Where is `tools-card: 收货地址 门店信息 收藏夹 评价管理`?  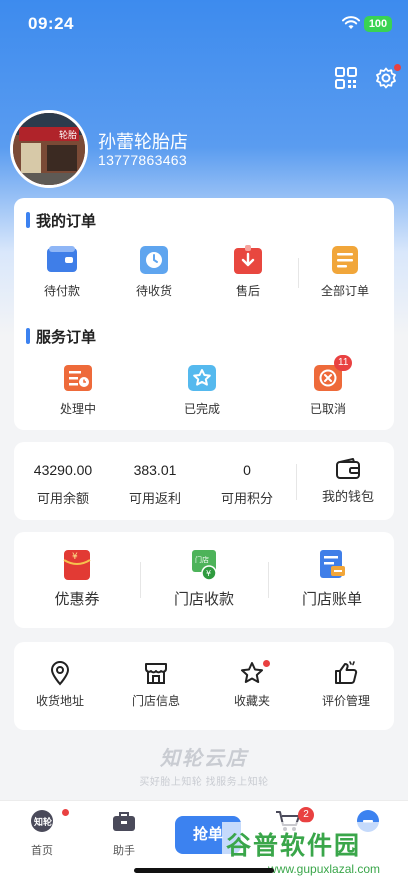
tools-card: 收货地址 门店信息 收藏夹 评价管理 is located at coordinates (204, 686).